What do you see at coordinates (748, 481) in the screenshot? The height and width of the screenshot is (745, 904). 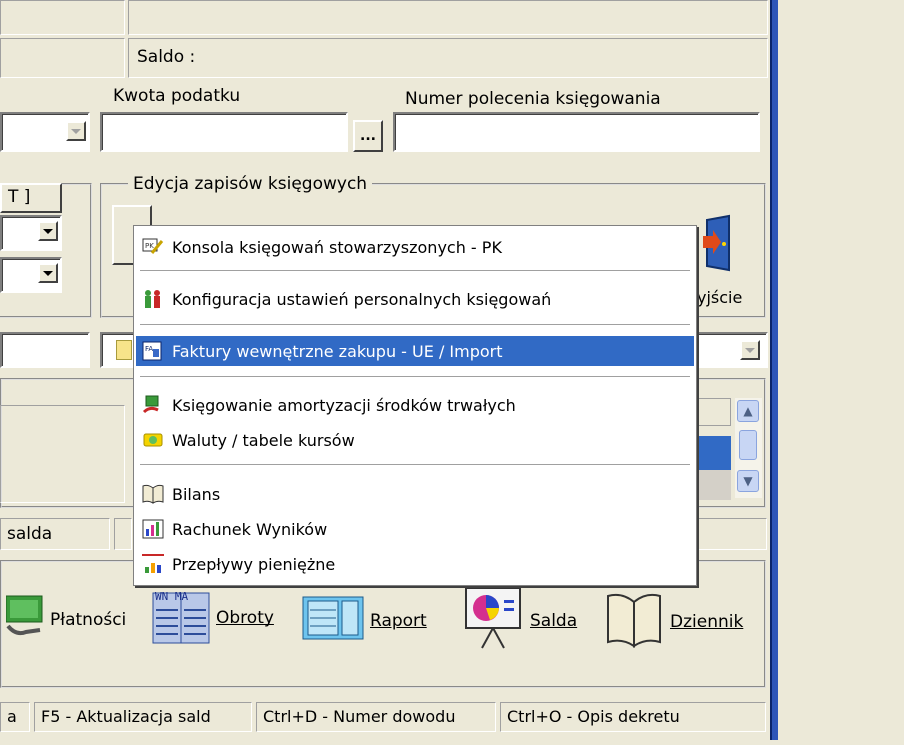 I see `scroll-down-icon: ▼` at bounding box center [748, 481].